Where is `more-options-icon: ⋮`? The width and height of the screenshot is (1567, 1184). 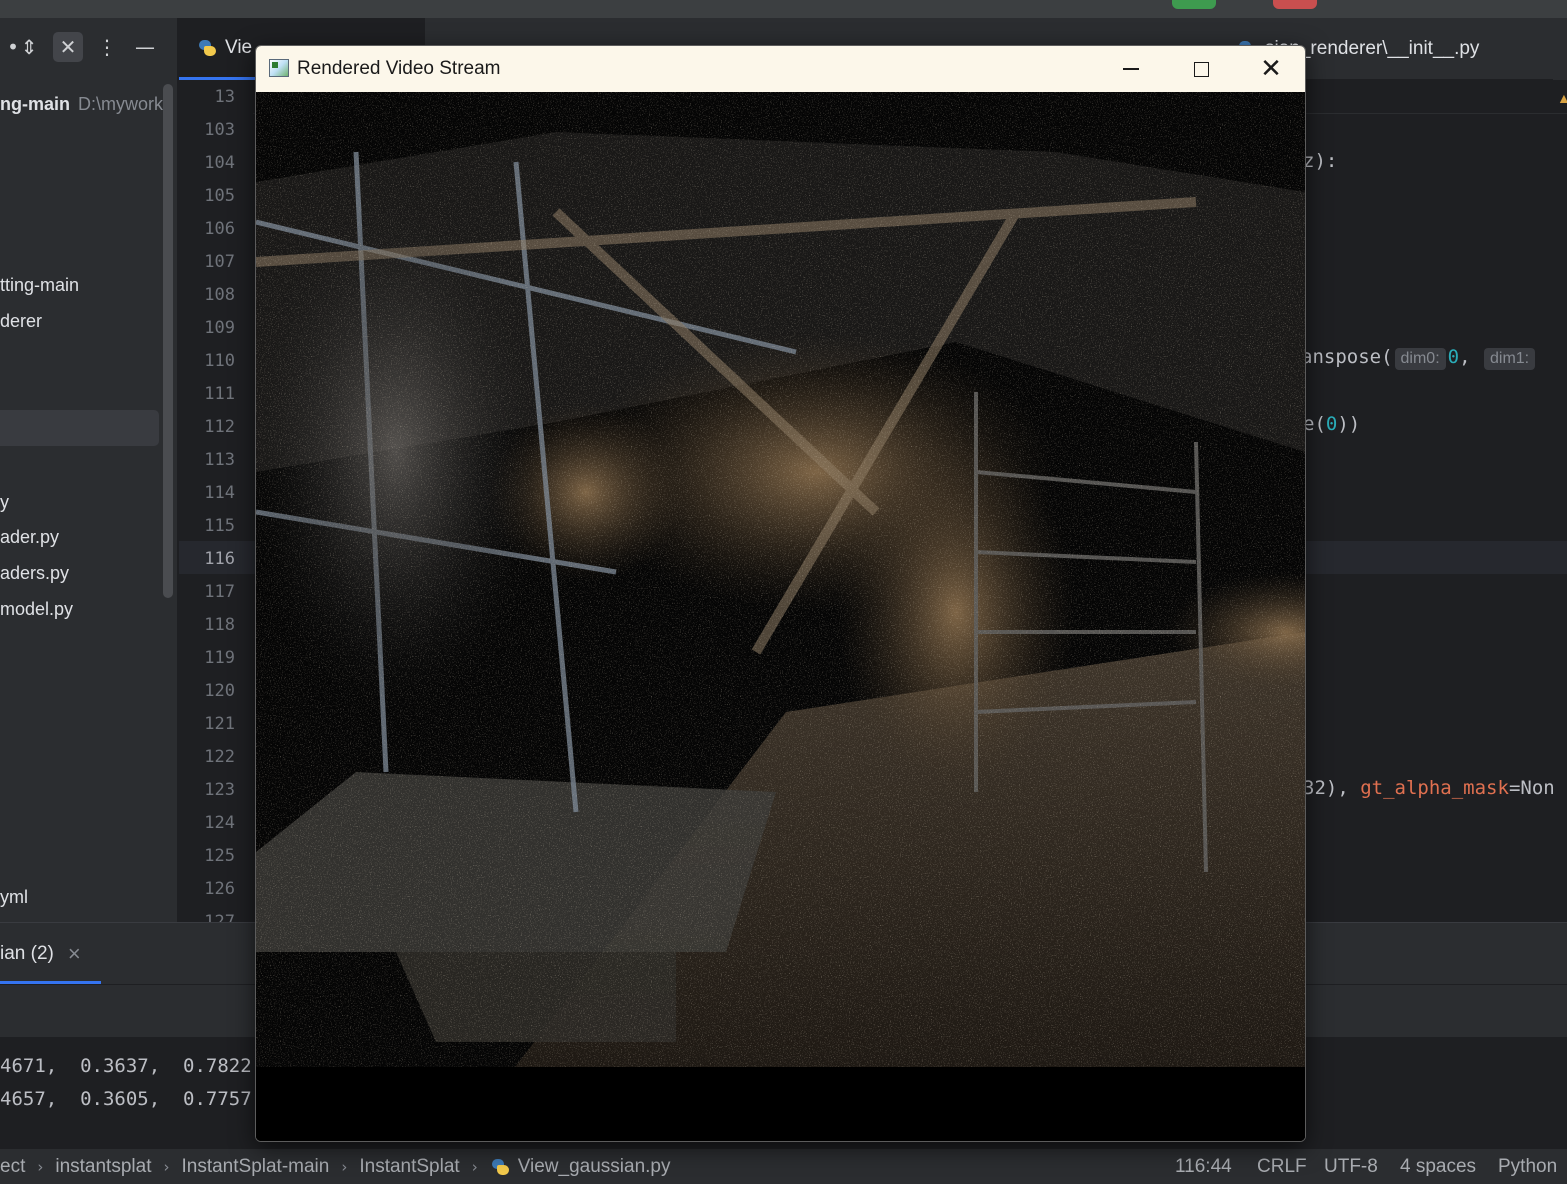 more-options-icon: ⋮ is located at coordinates (107, 47).